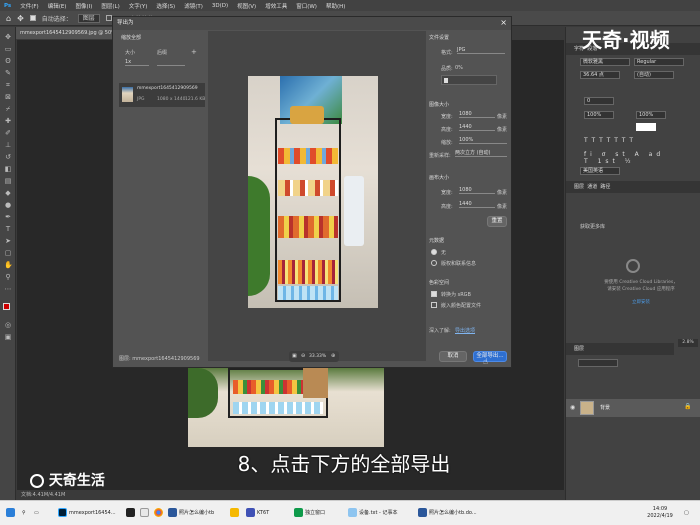  I want to click on document-tab: mmexport1645412909569.jpg @ 50%(RGB/8#), so click(71, 37).